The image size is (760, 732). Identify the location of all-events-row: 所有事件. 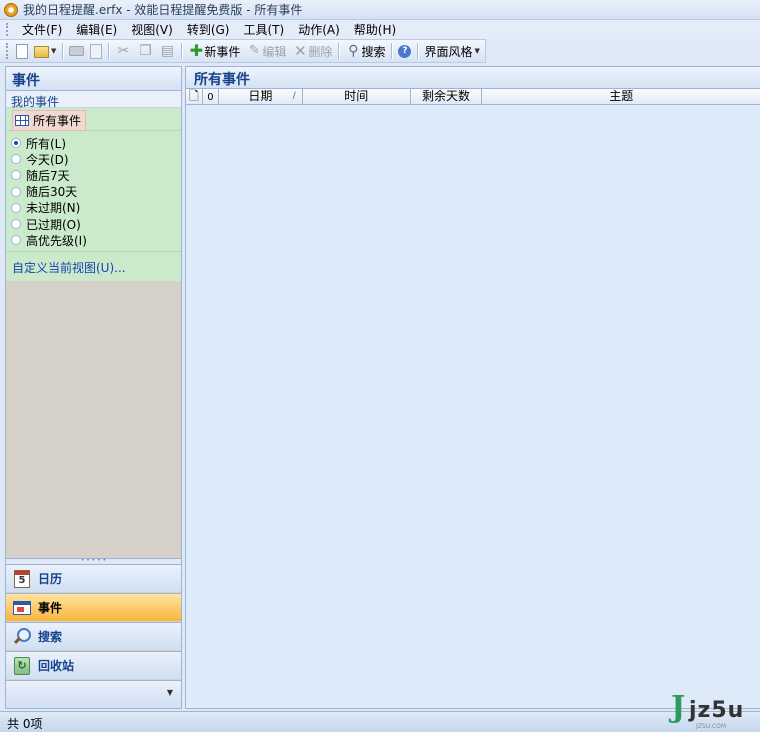
(93, 119).